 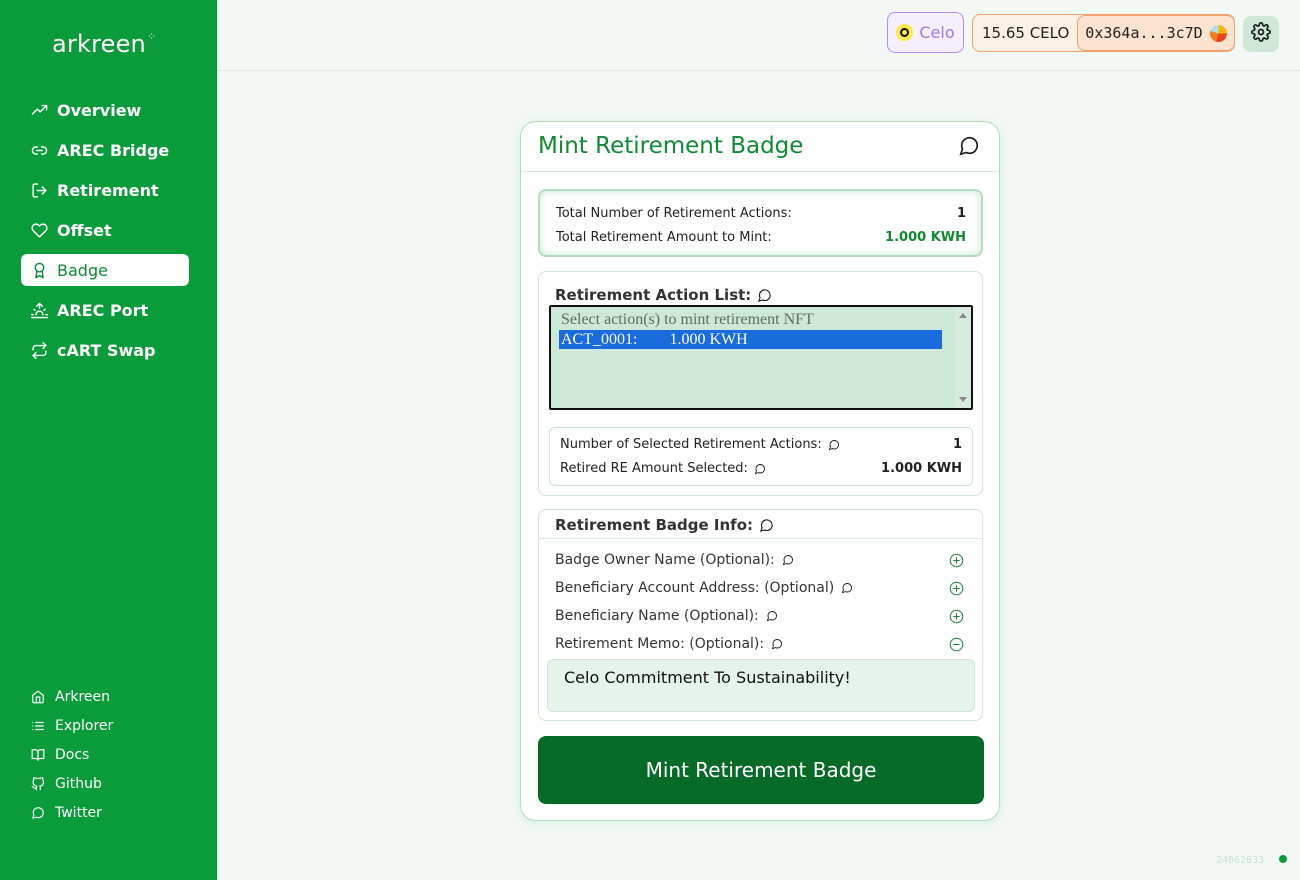 I want to click on wallet-address: 0x364a...3c7D, so click(x=1144, y=33).